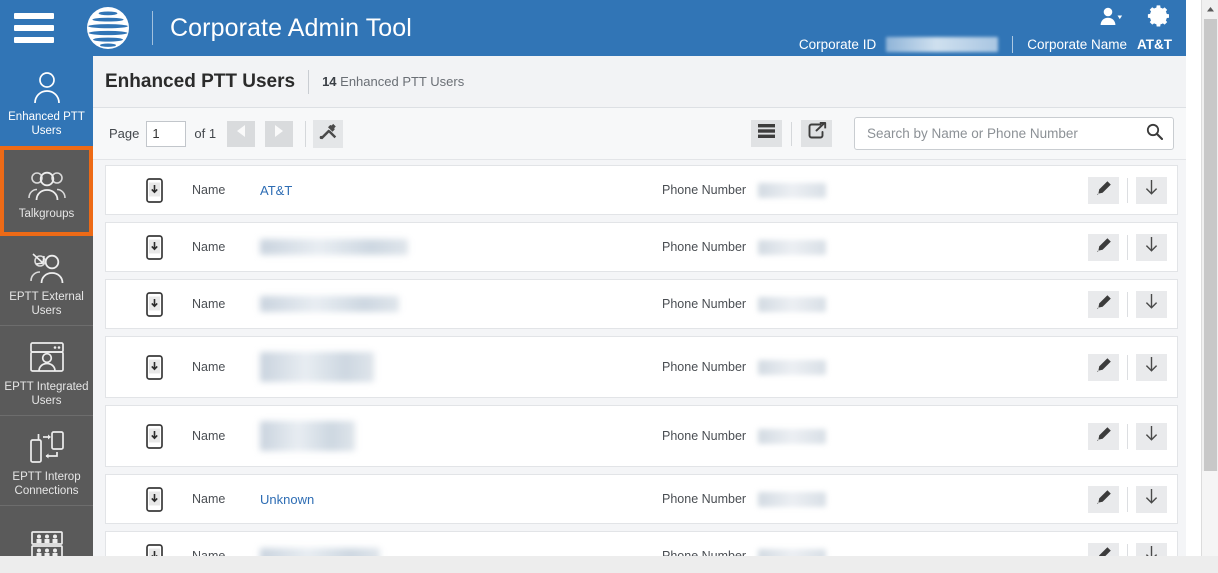 The image size is (1218, 573). I want to click on hamburger-menu-icon, so click(34, 28).